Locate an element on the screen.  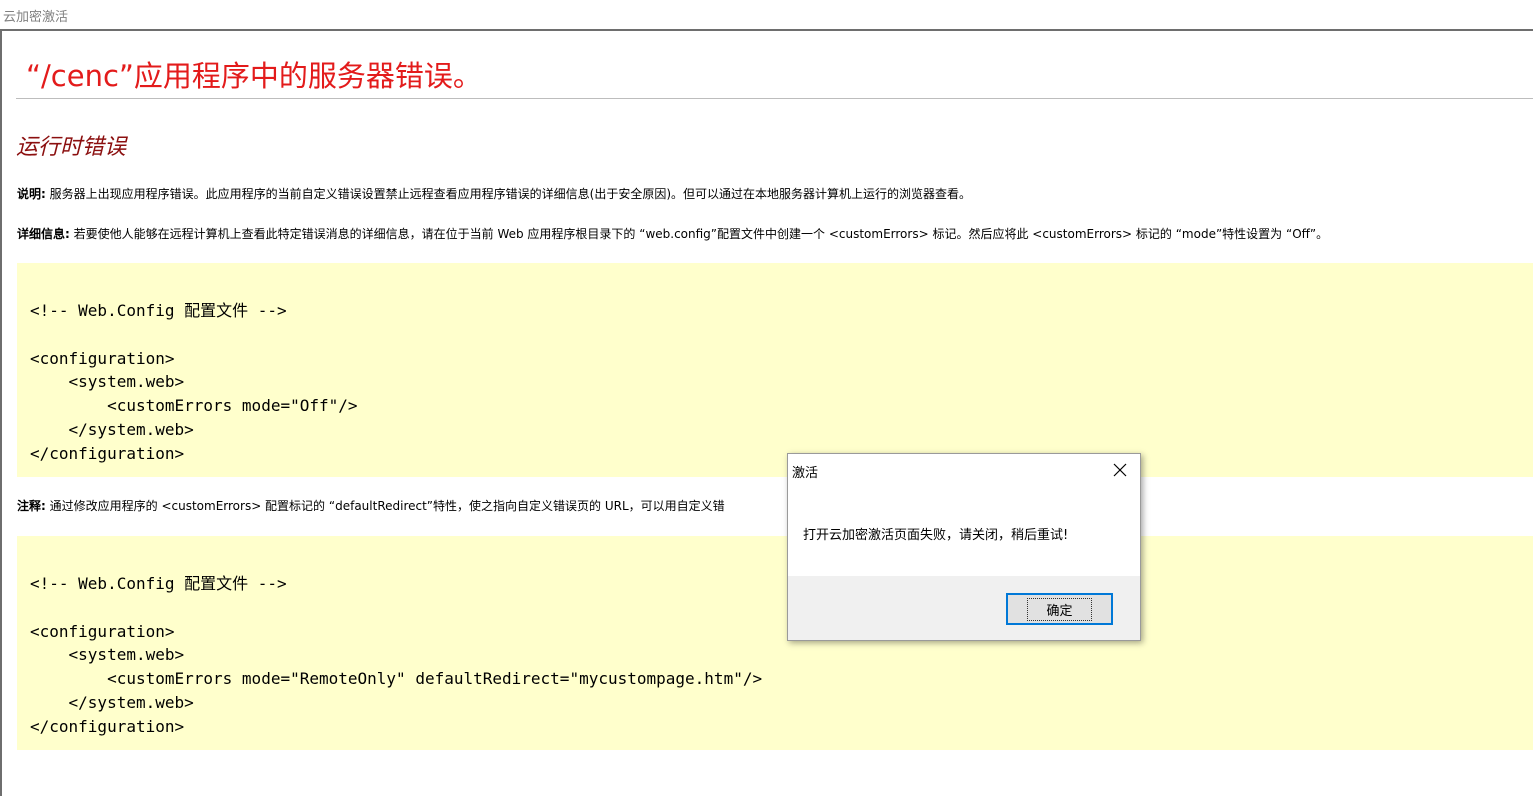
details-label: 详细信息: is located at coordinates (43, 234).